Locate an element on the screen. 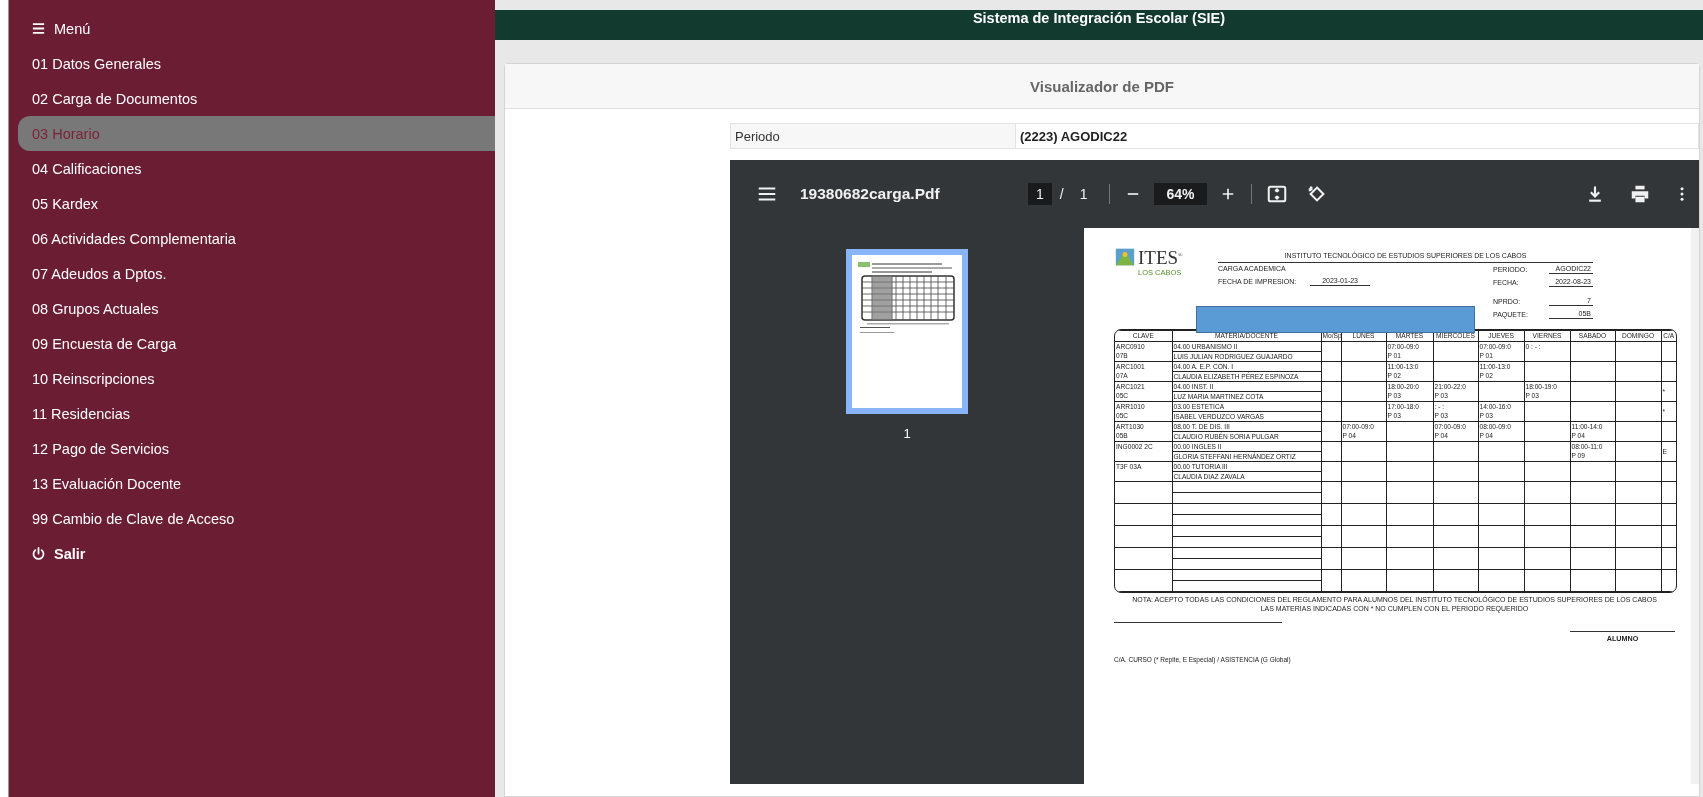 Image resolution: width=1703 pixels, height=797 pixels. sidebar-item: 05 Kardex is located at coordinates (252, 203).